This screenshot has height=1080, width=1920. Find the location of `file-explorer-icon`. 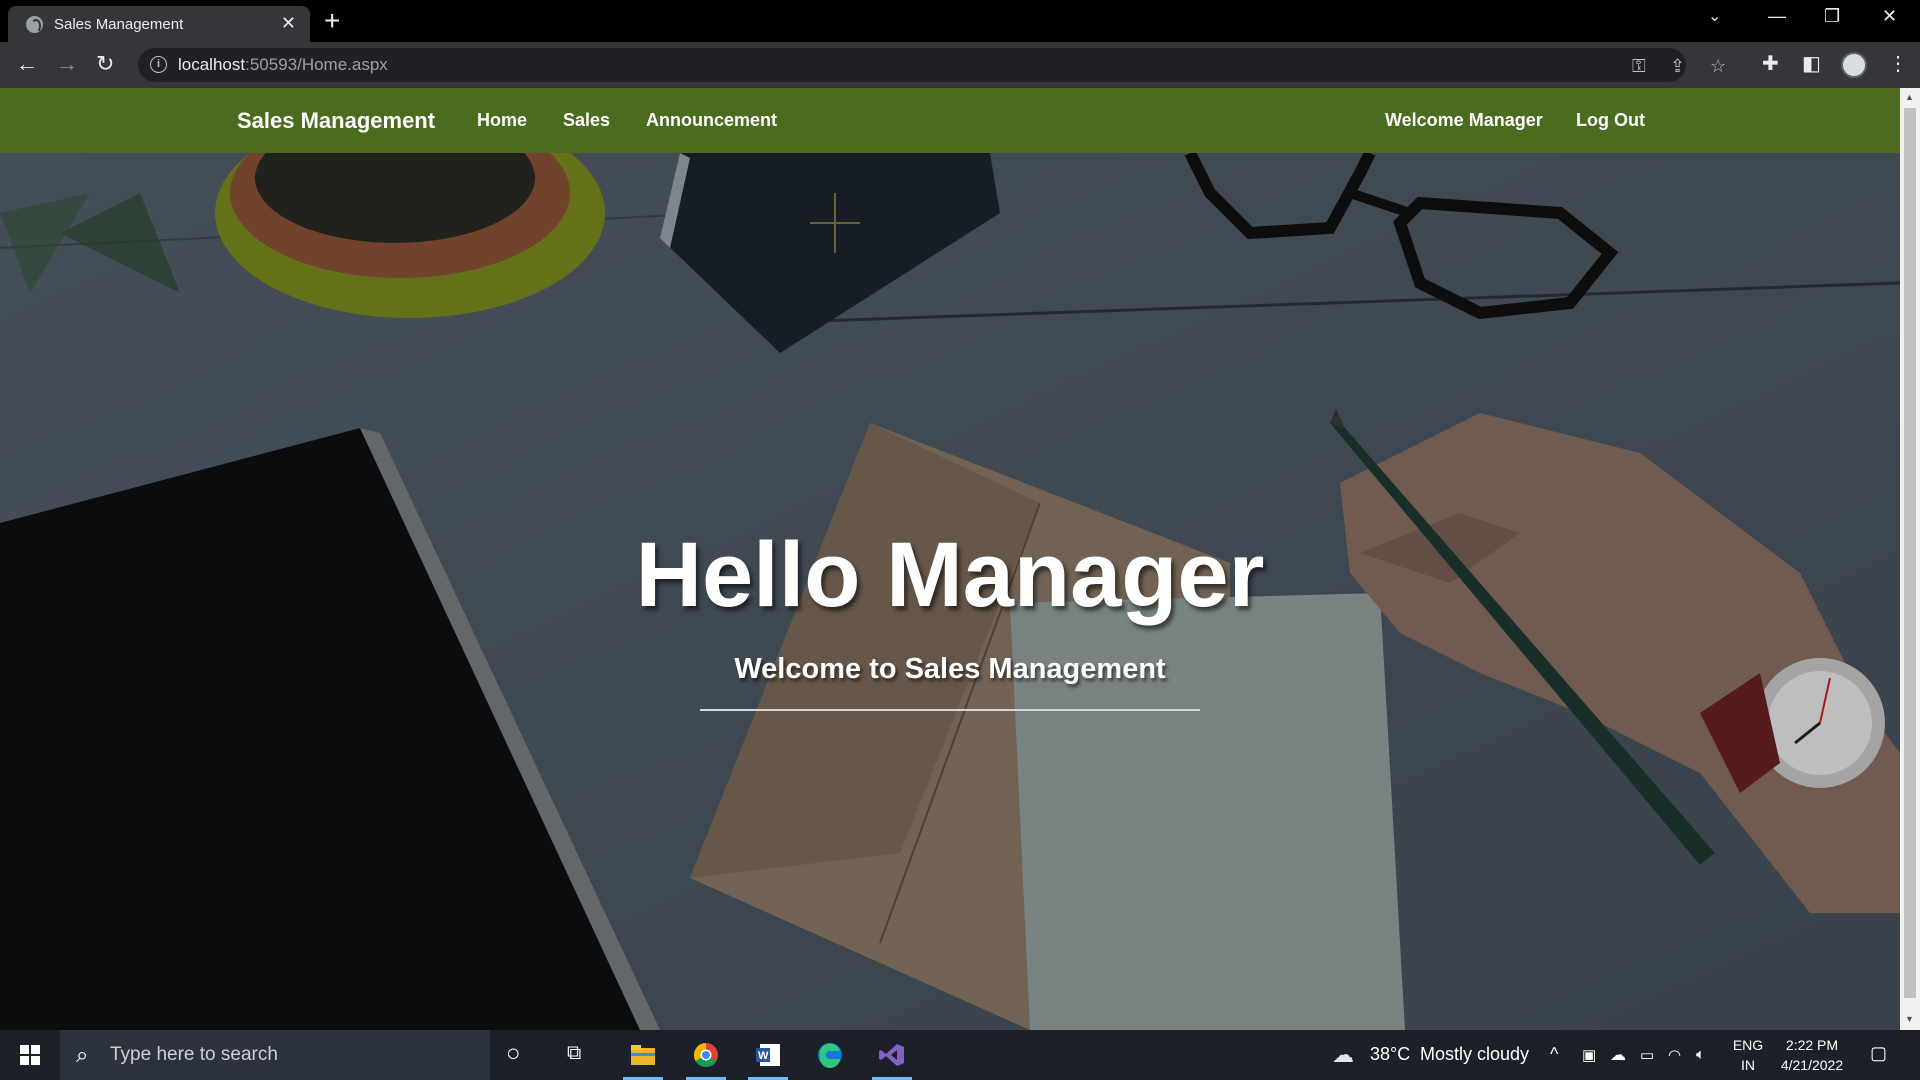

file-explorer-icon is located at coordinates (643, 1055).